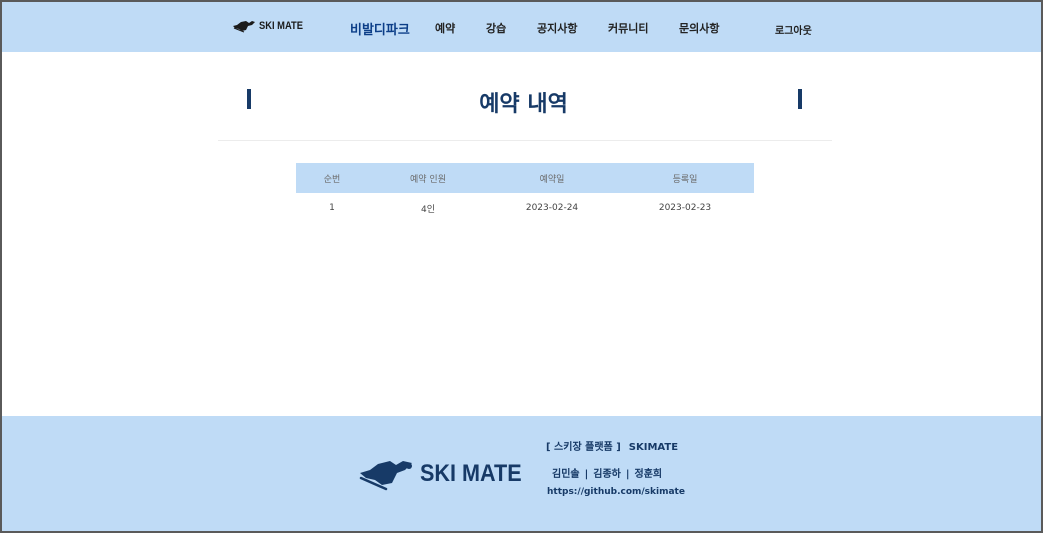  I want to click on footer-member: 김종하, so click(607, 474).